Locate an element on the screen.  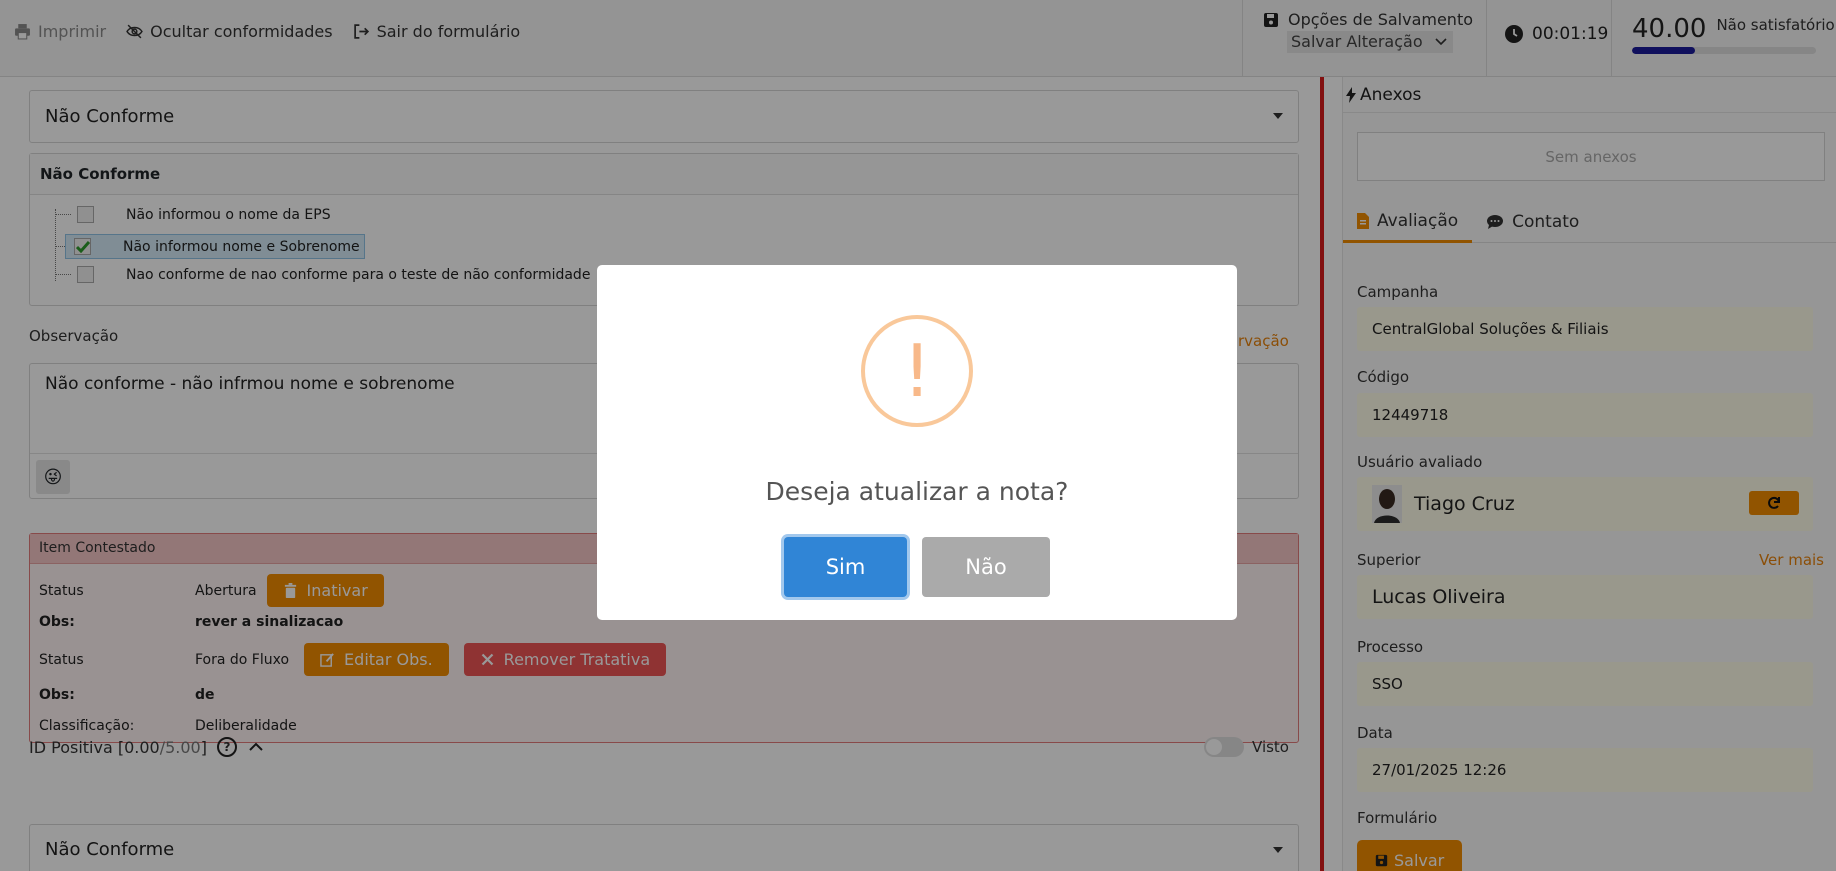
dialog-title: Deseja atualizar a nota? is located at coordinates (917, 491).